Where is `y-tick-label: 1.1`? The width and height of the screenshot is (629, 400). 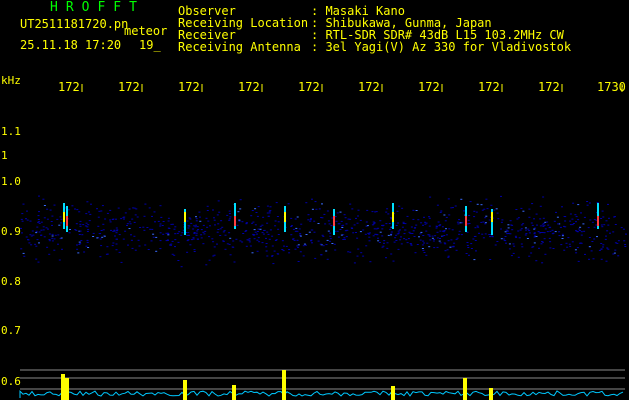 y-tick-label: 1.1 is located at coordinates (11, 131).